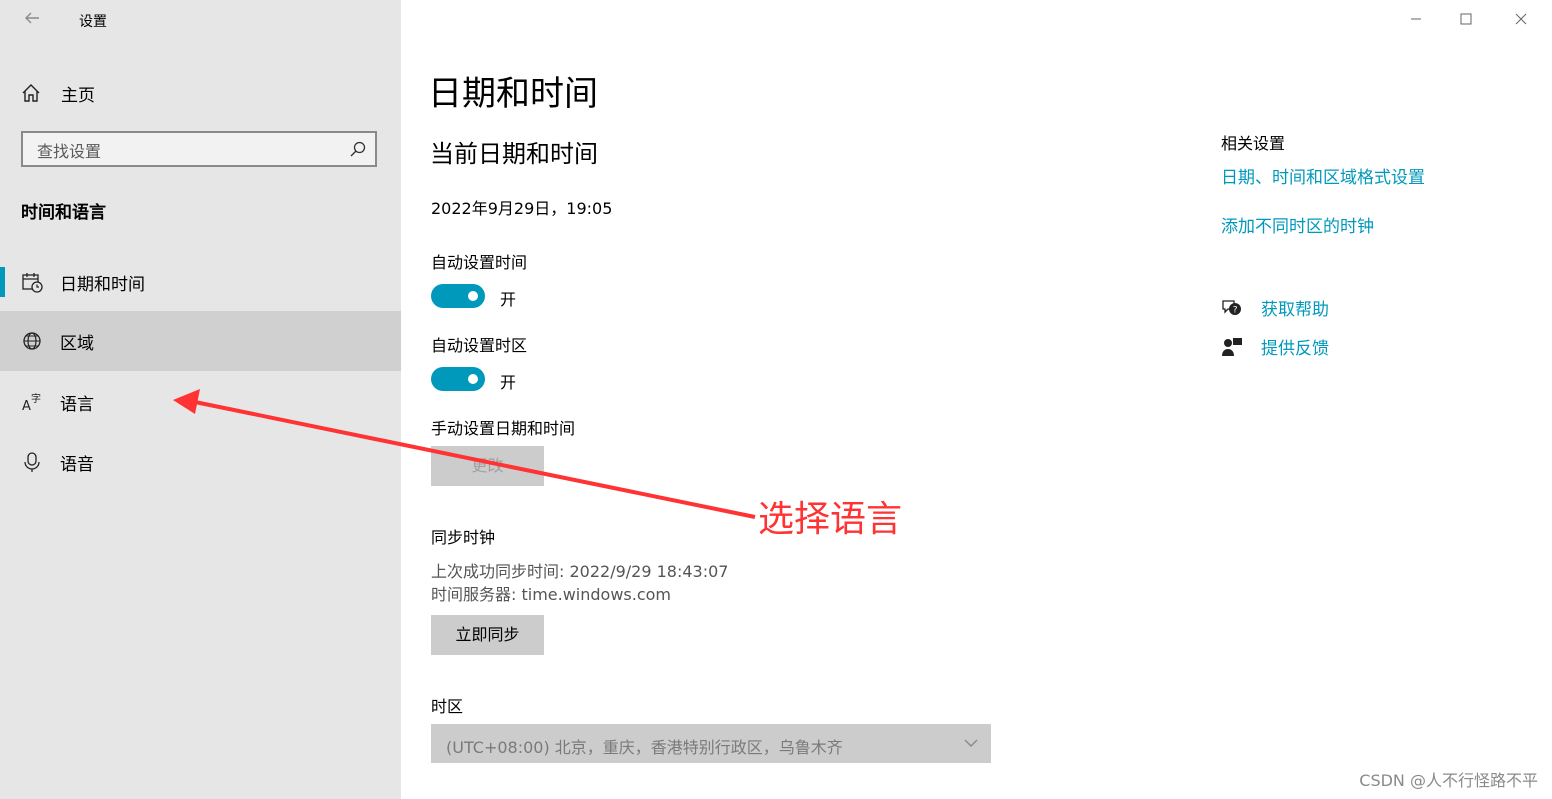  What do you see at coordinates (200, 462) in the screenshot?
I see `sidebar-item-speech: 语音` at bounding box center [200, 462].